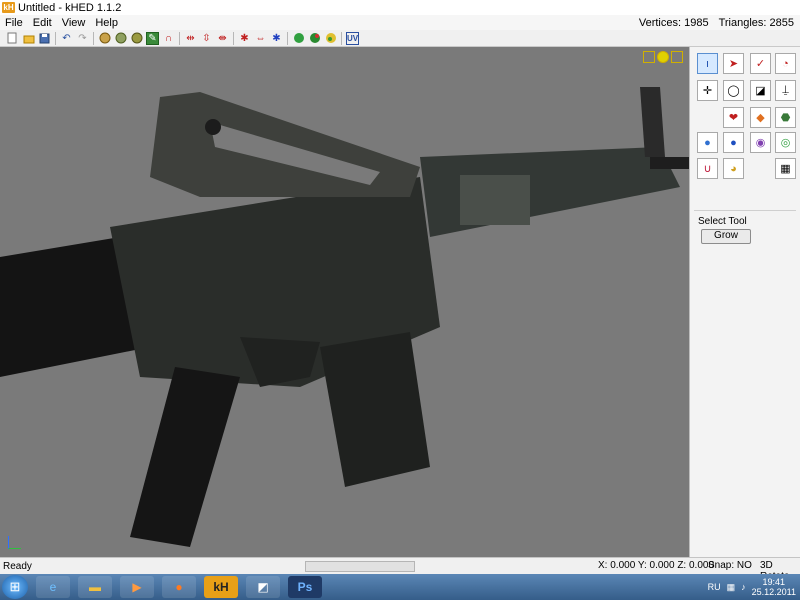  I want to click on sphere-green-button: ◎, so click(785, 142).